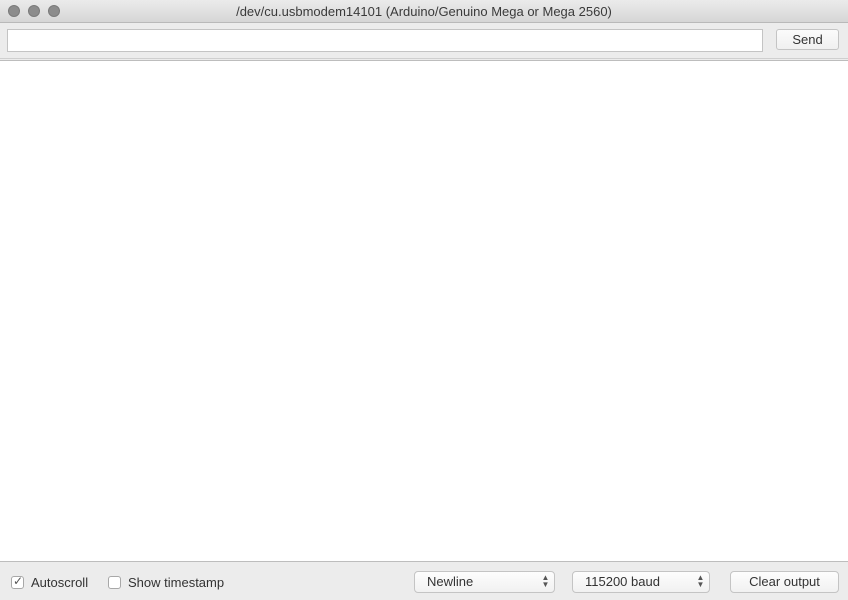  I want to click on send-button: Send, so click(807, 39).